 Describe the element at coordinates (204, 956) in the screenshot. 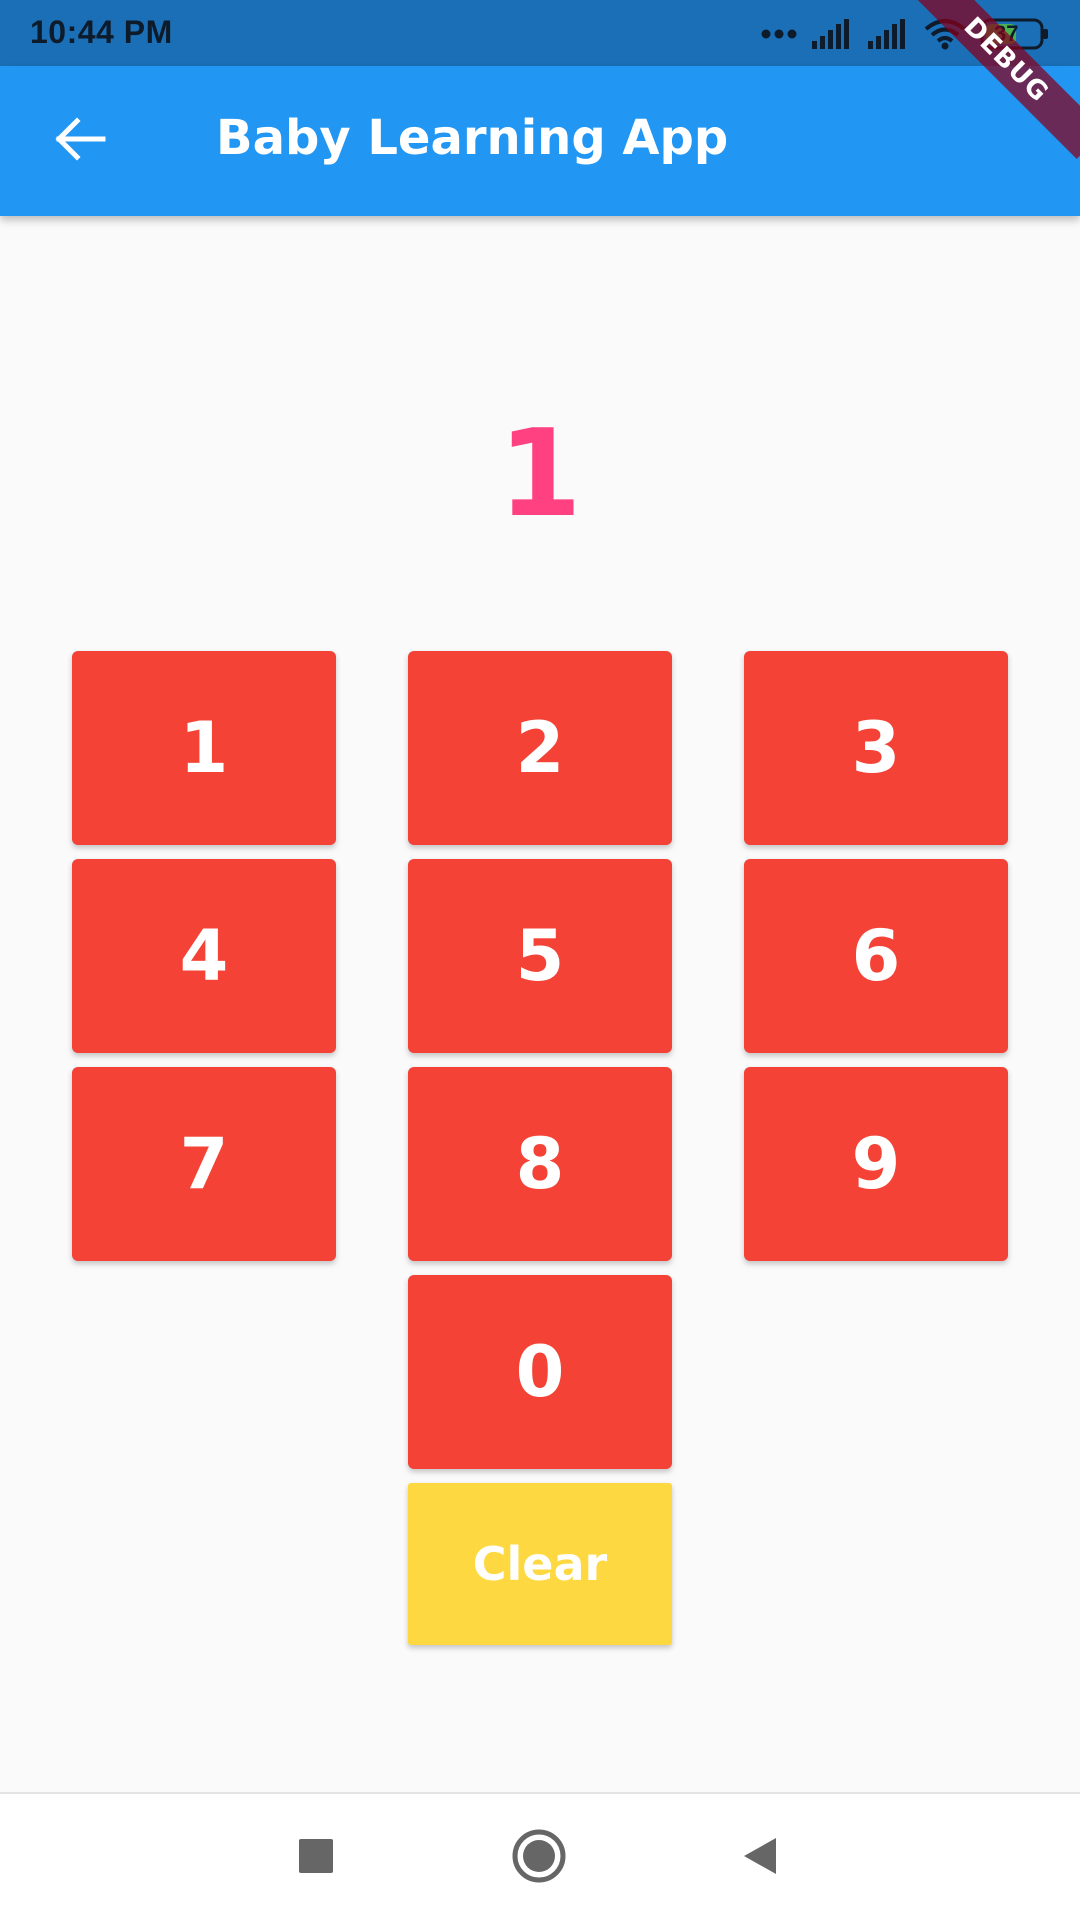

I see `key-4: 4` at that location.